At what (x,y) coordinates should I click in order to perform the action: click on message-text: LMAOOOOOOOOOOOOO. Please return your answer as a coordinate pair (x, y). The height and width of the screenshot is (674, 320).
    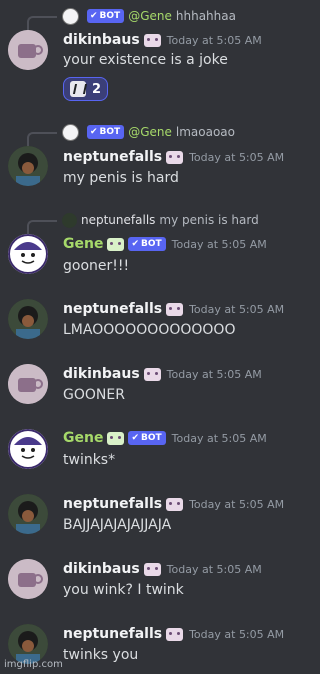
    Looking at the image, I should click on (149, 330).